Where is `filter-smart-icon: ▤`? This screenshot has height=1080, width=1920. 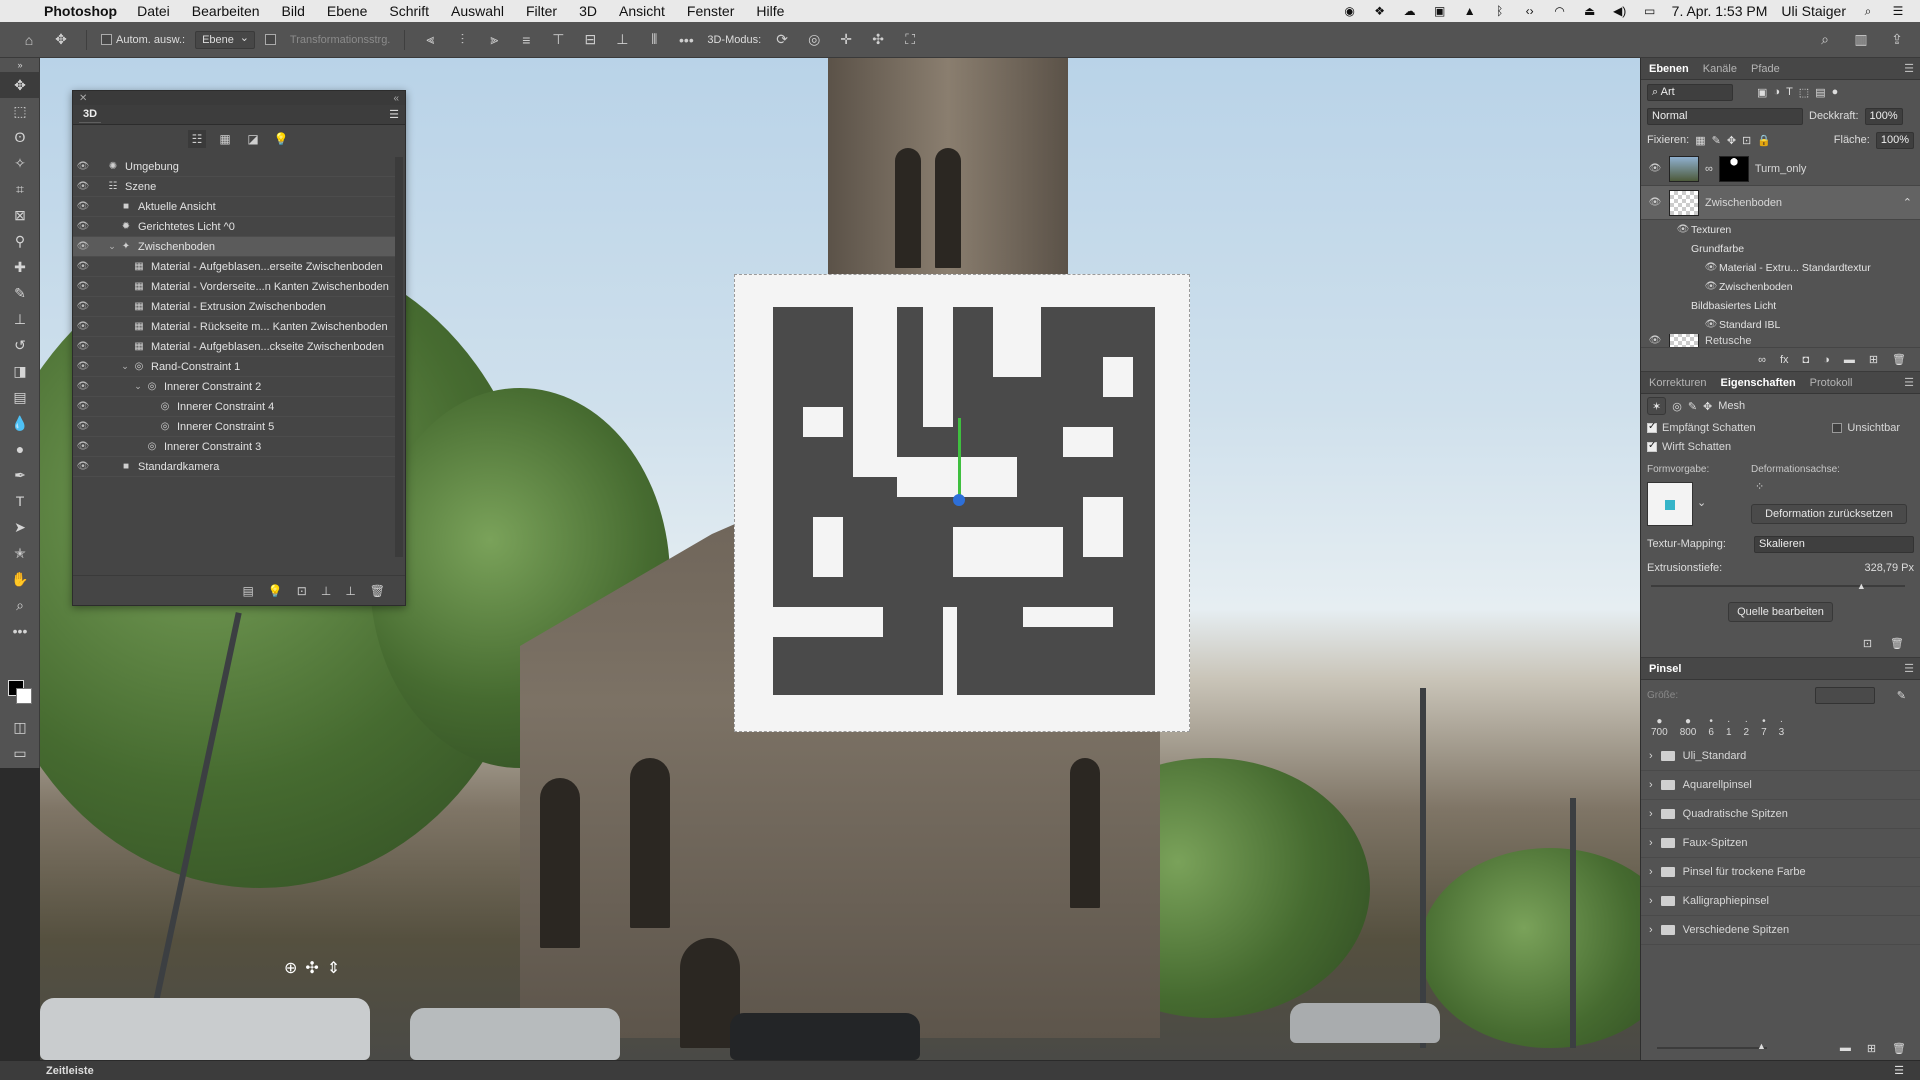 filter-smart-icon: ▤ is located at coordinates (1820, 92).